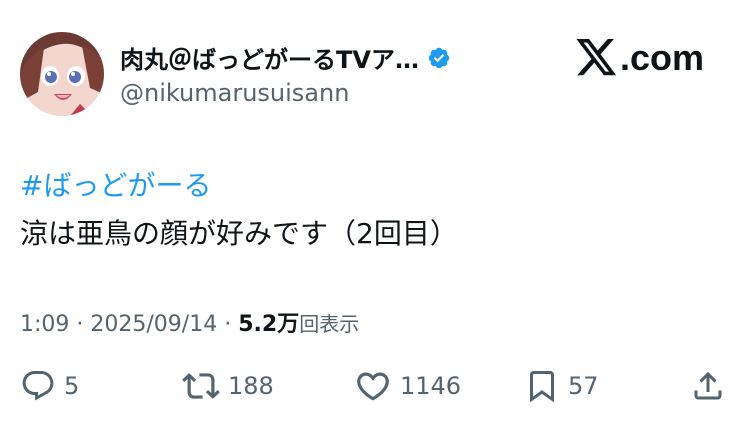  Describe the element at coordinates (596, 57) in the screenshot. I see `x-logo-icon` at that location.